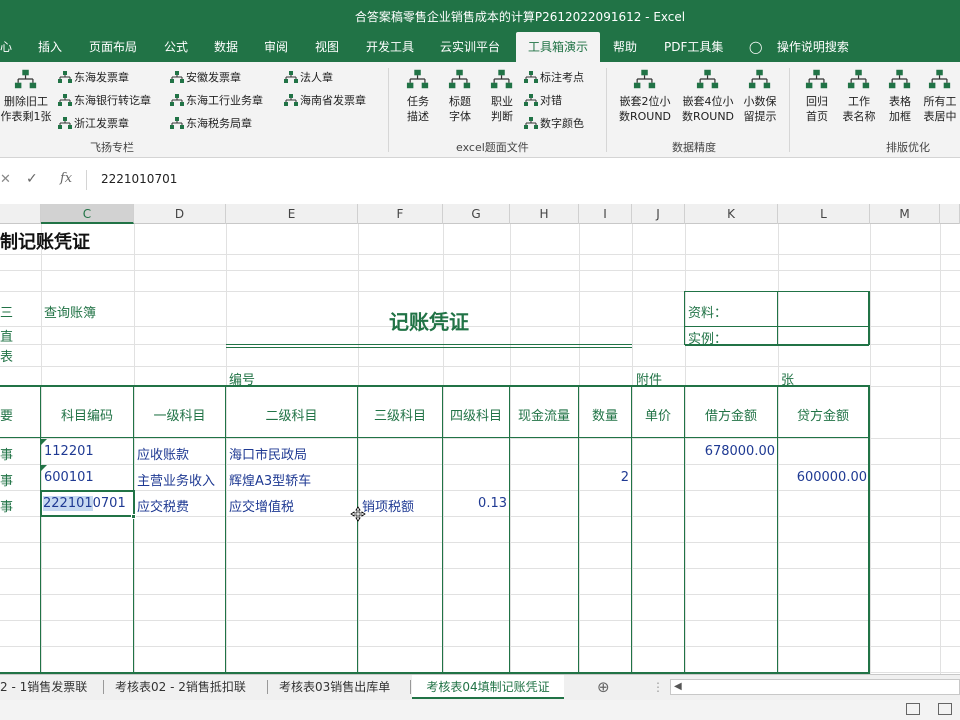 The width and height of the screenshot is (960, 720). Describe the element at coordinates (333, 100) in the screenshot. I see `item-label: 海南省发票章` at that location.